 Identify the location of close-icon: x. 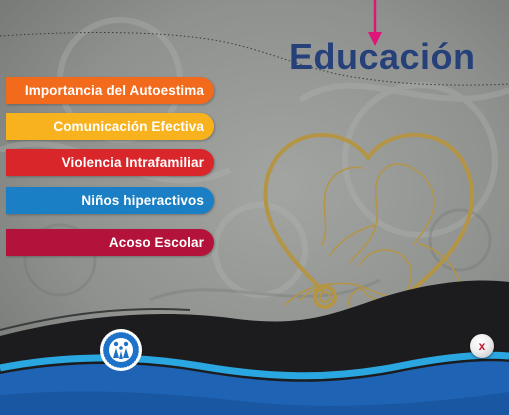
(482, 346).